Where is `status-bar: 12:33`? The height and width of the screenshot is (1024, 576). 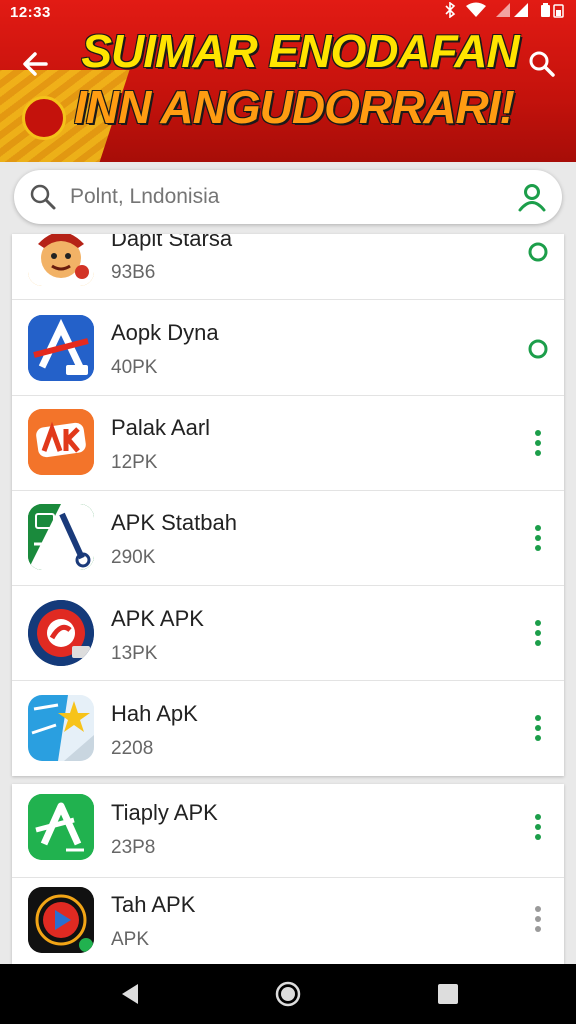 status-bar: 12:33 is located at coordinates (288, 12).